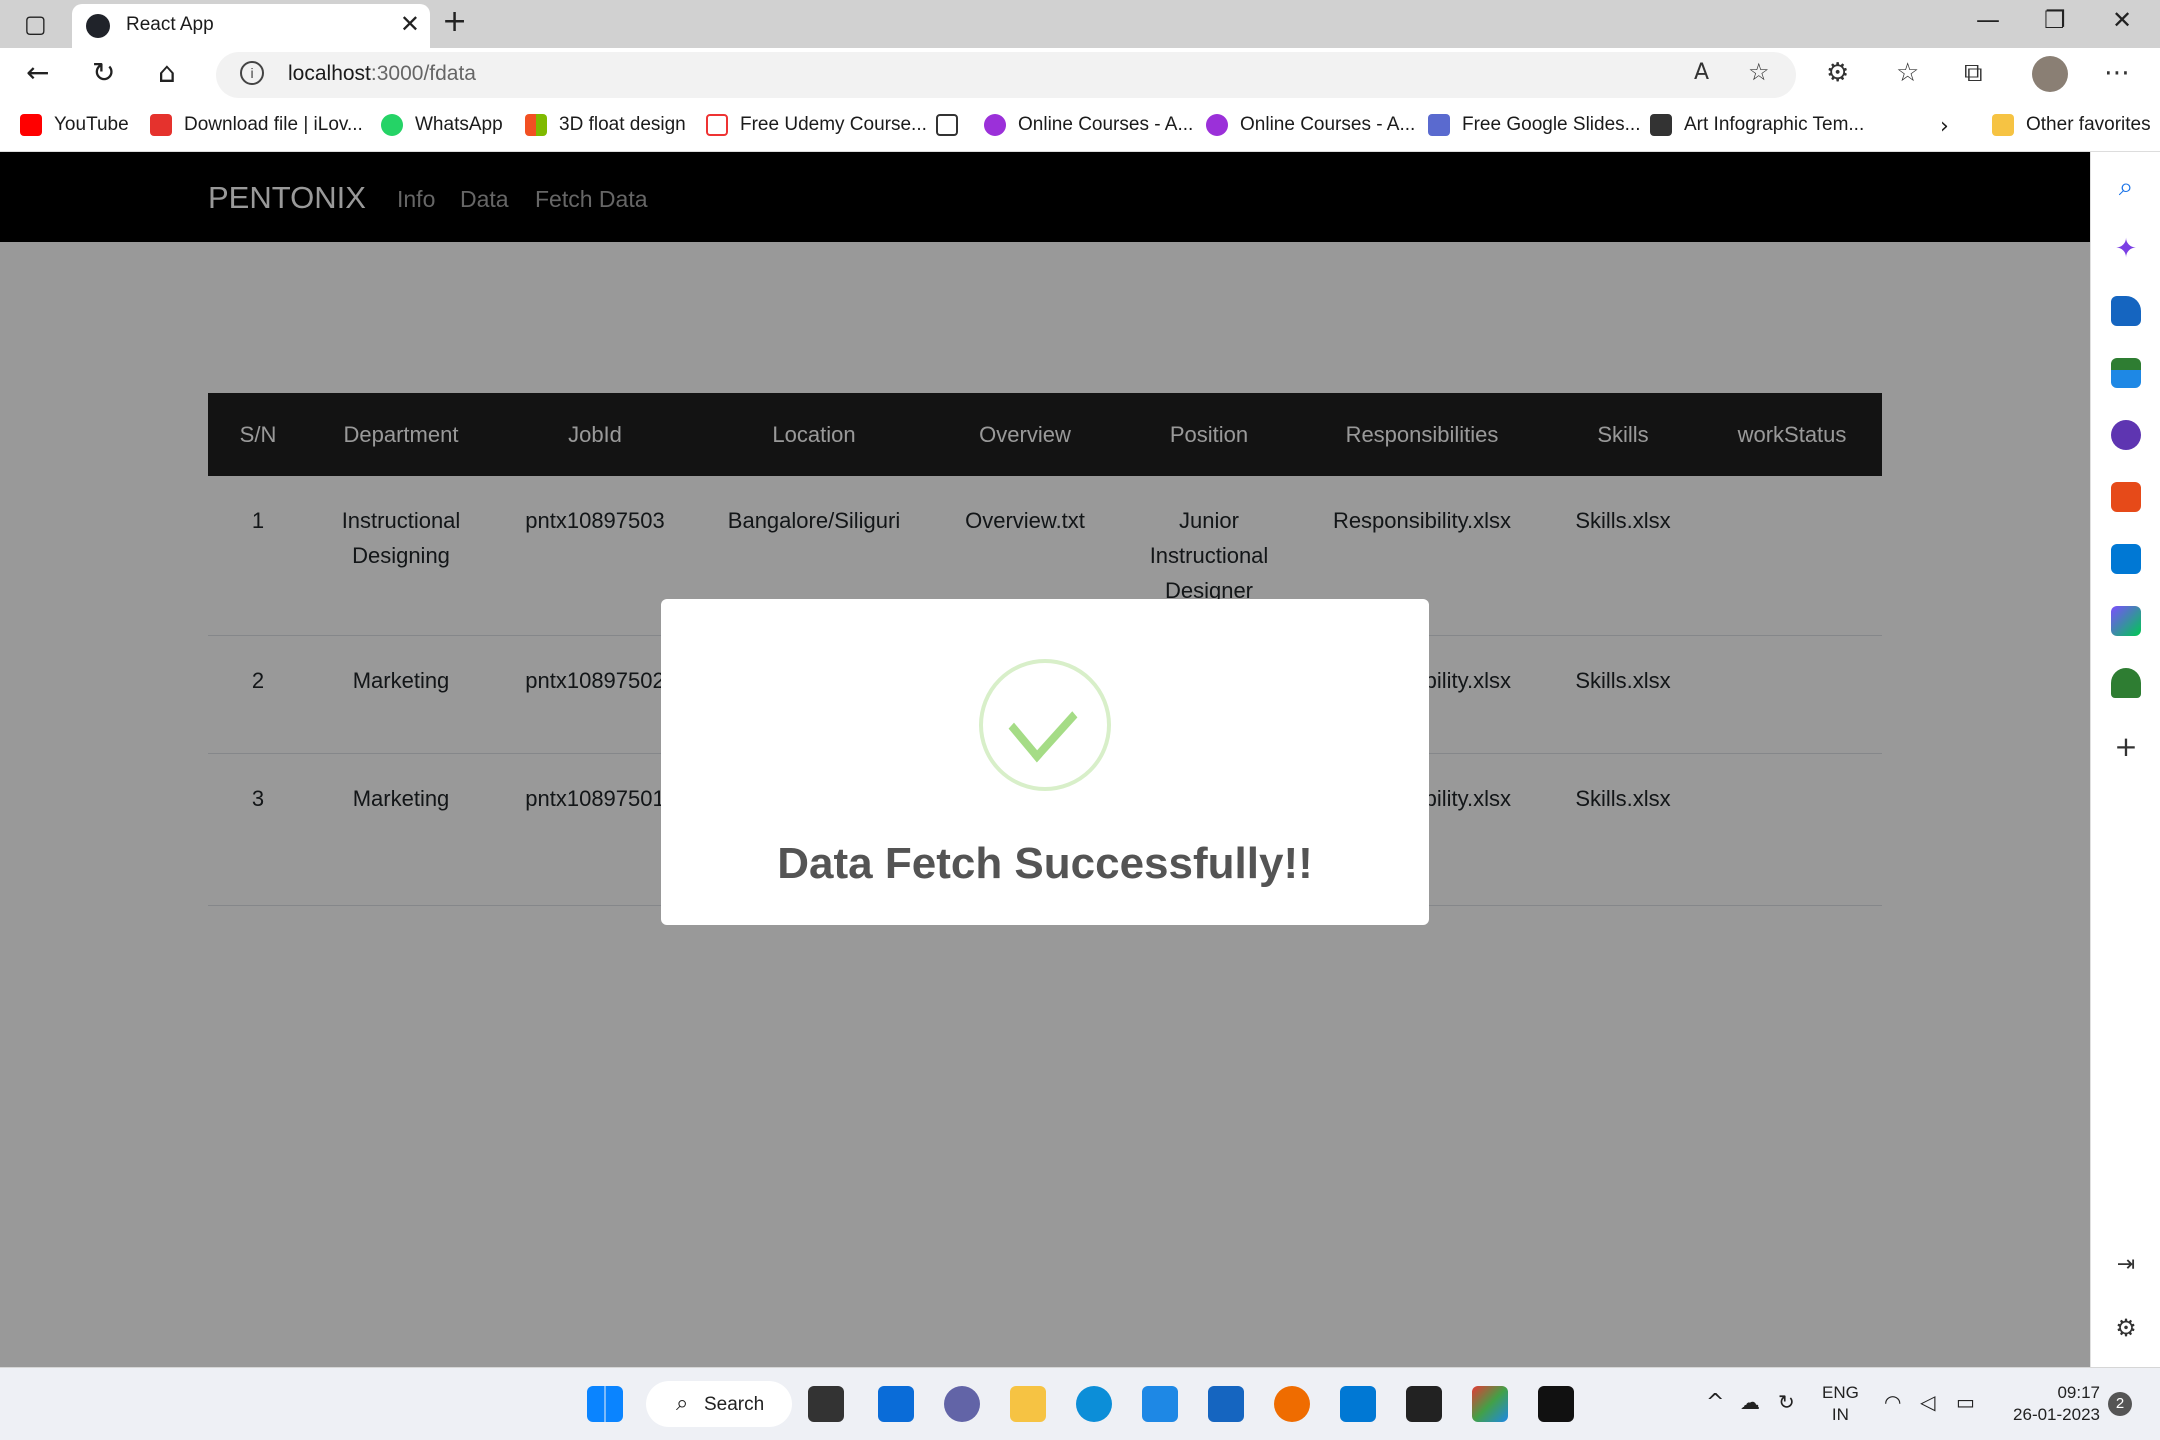  I want to click on site-info-icon: i, so click(252, 73).